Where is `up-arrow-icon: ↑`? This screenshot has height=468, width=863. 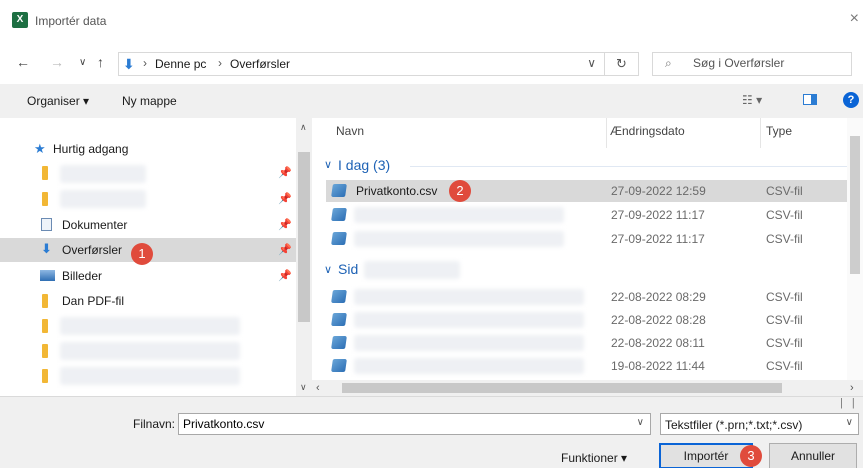 up-arrow-icon: ↑ is located at coordinates (100, 62).